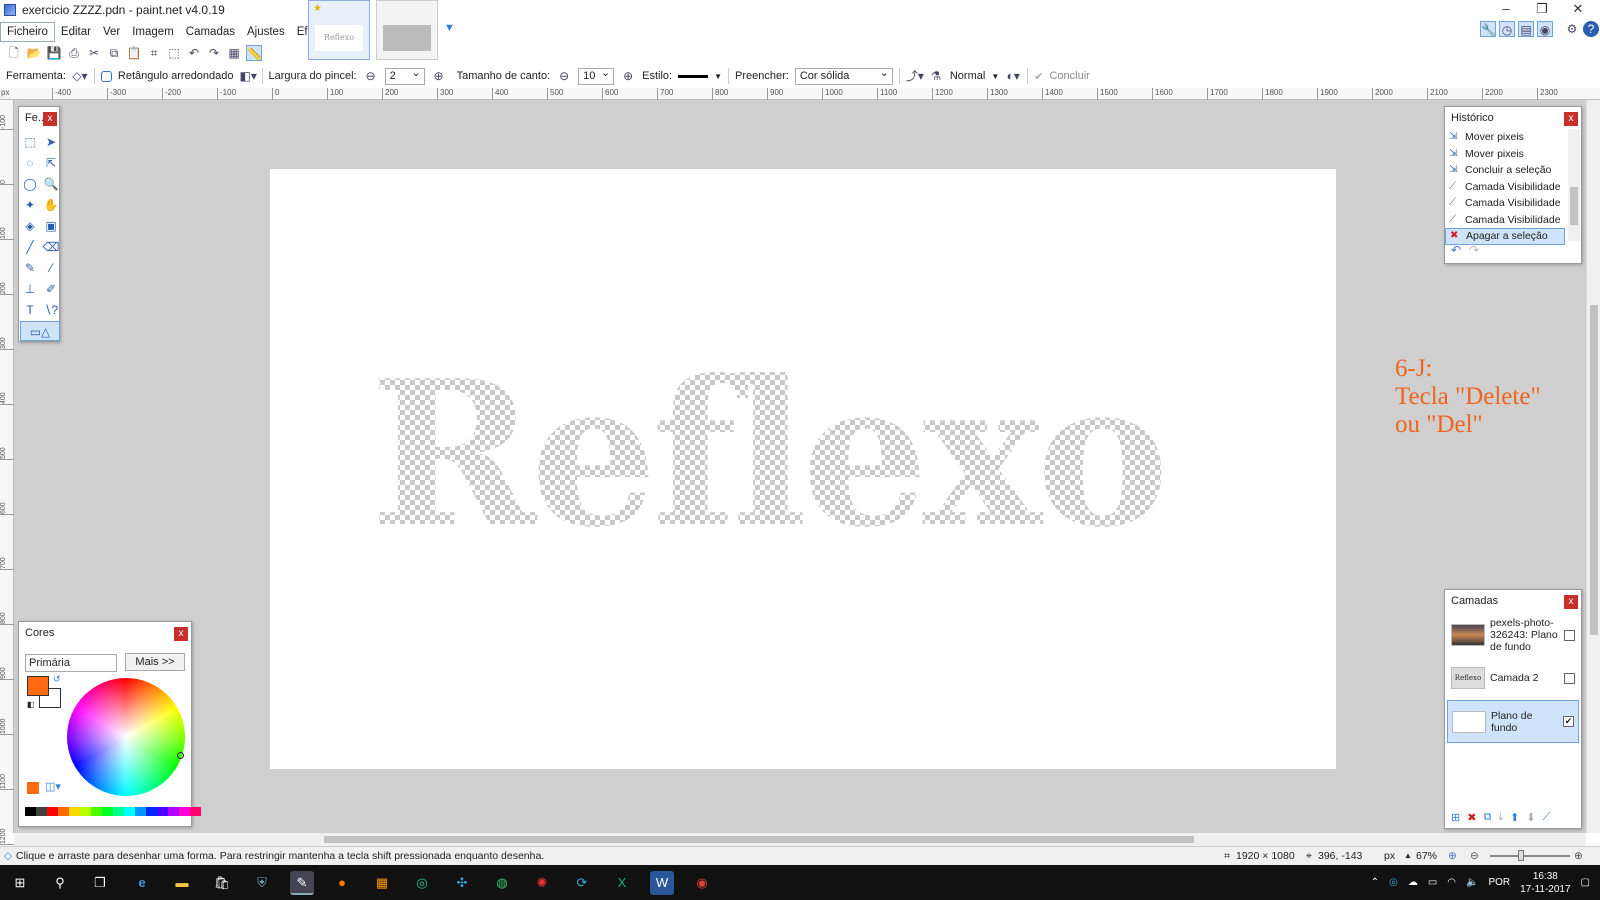 The height and width of the screenshot is (900, 1600). Describe the element at coordinates (622, 883) in the screenshot. I see `excel-icon: X` at that location.